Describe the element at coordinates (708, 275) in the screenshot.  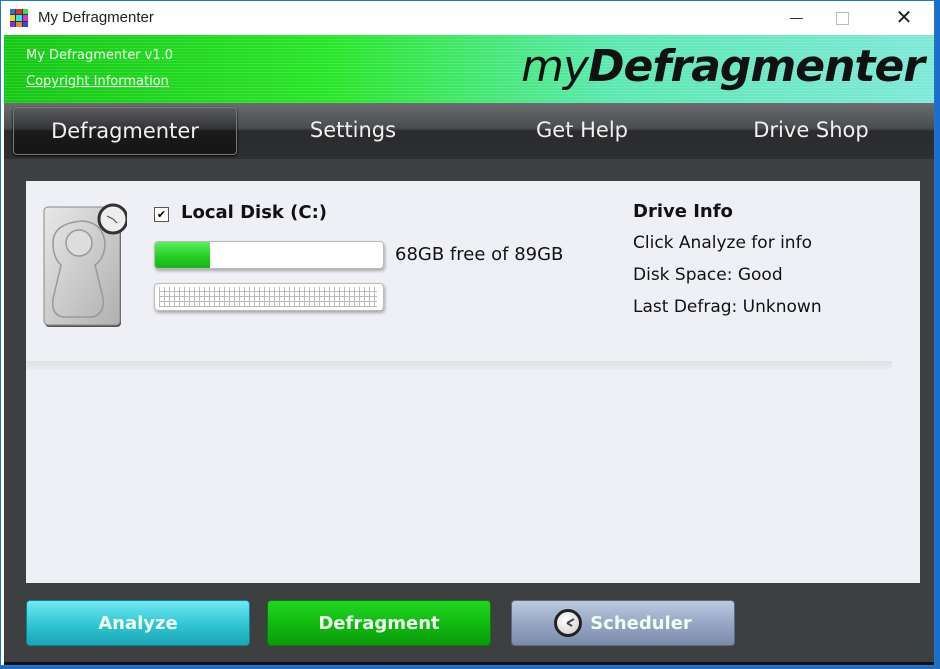
I see `drive-info-line: Disk Space: Good` at that location.